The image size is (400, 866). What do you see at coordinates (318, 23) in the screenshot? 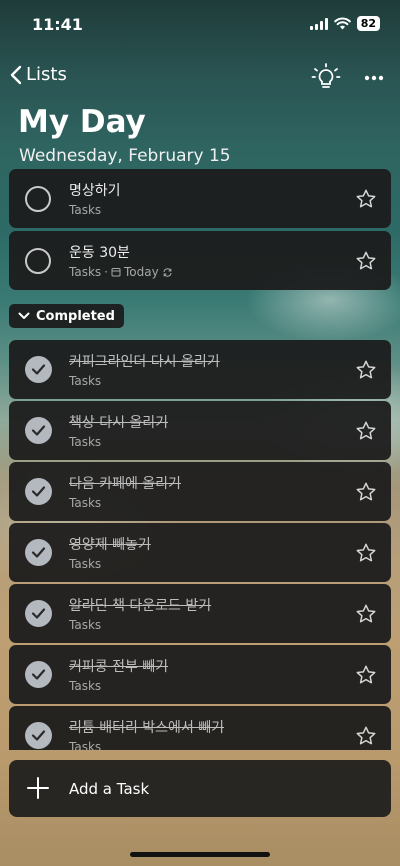
I see `cellular-signal-icon` at bounding box center [318, 23].